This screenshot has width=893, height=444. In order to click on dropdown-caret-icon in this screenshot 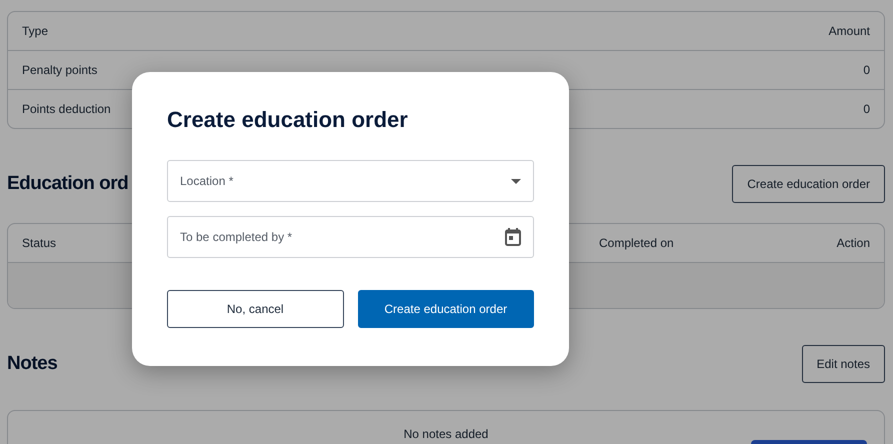, I will do `click(516, 181)`.